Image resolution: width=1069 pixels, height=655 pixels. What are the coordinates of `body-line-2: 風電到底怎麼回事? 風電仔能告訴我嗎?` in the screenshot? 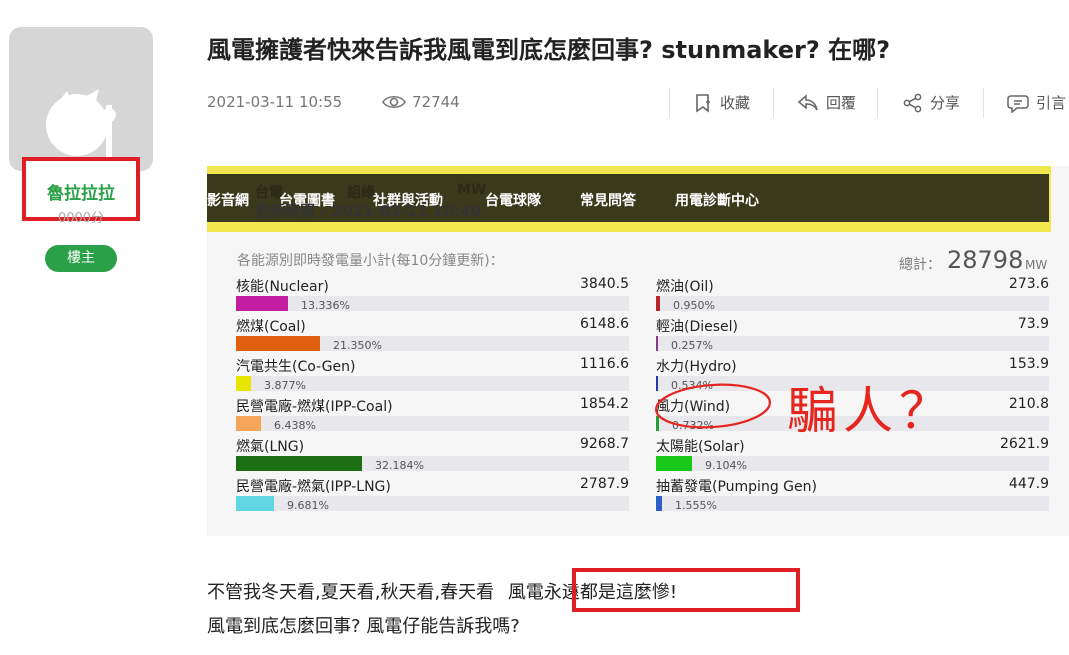 It's located at (363, 626).